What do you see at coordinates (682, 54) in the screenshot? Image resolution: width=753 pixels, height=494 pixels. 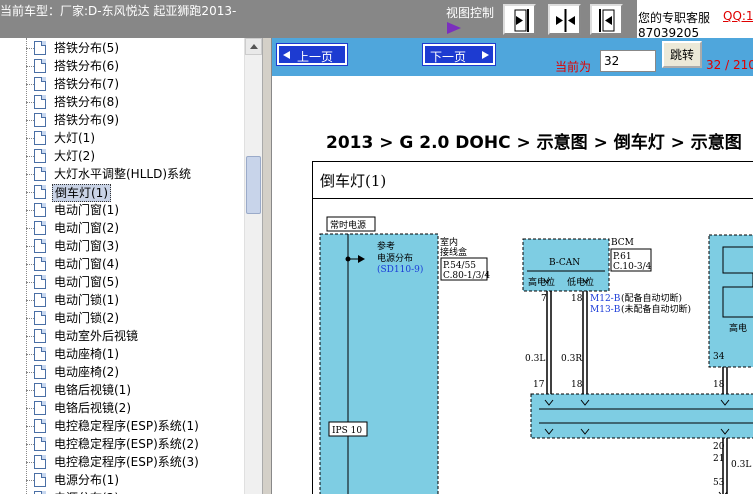 I see `jump-button: 跳转` at bounding box center [682, 54].